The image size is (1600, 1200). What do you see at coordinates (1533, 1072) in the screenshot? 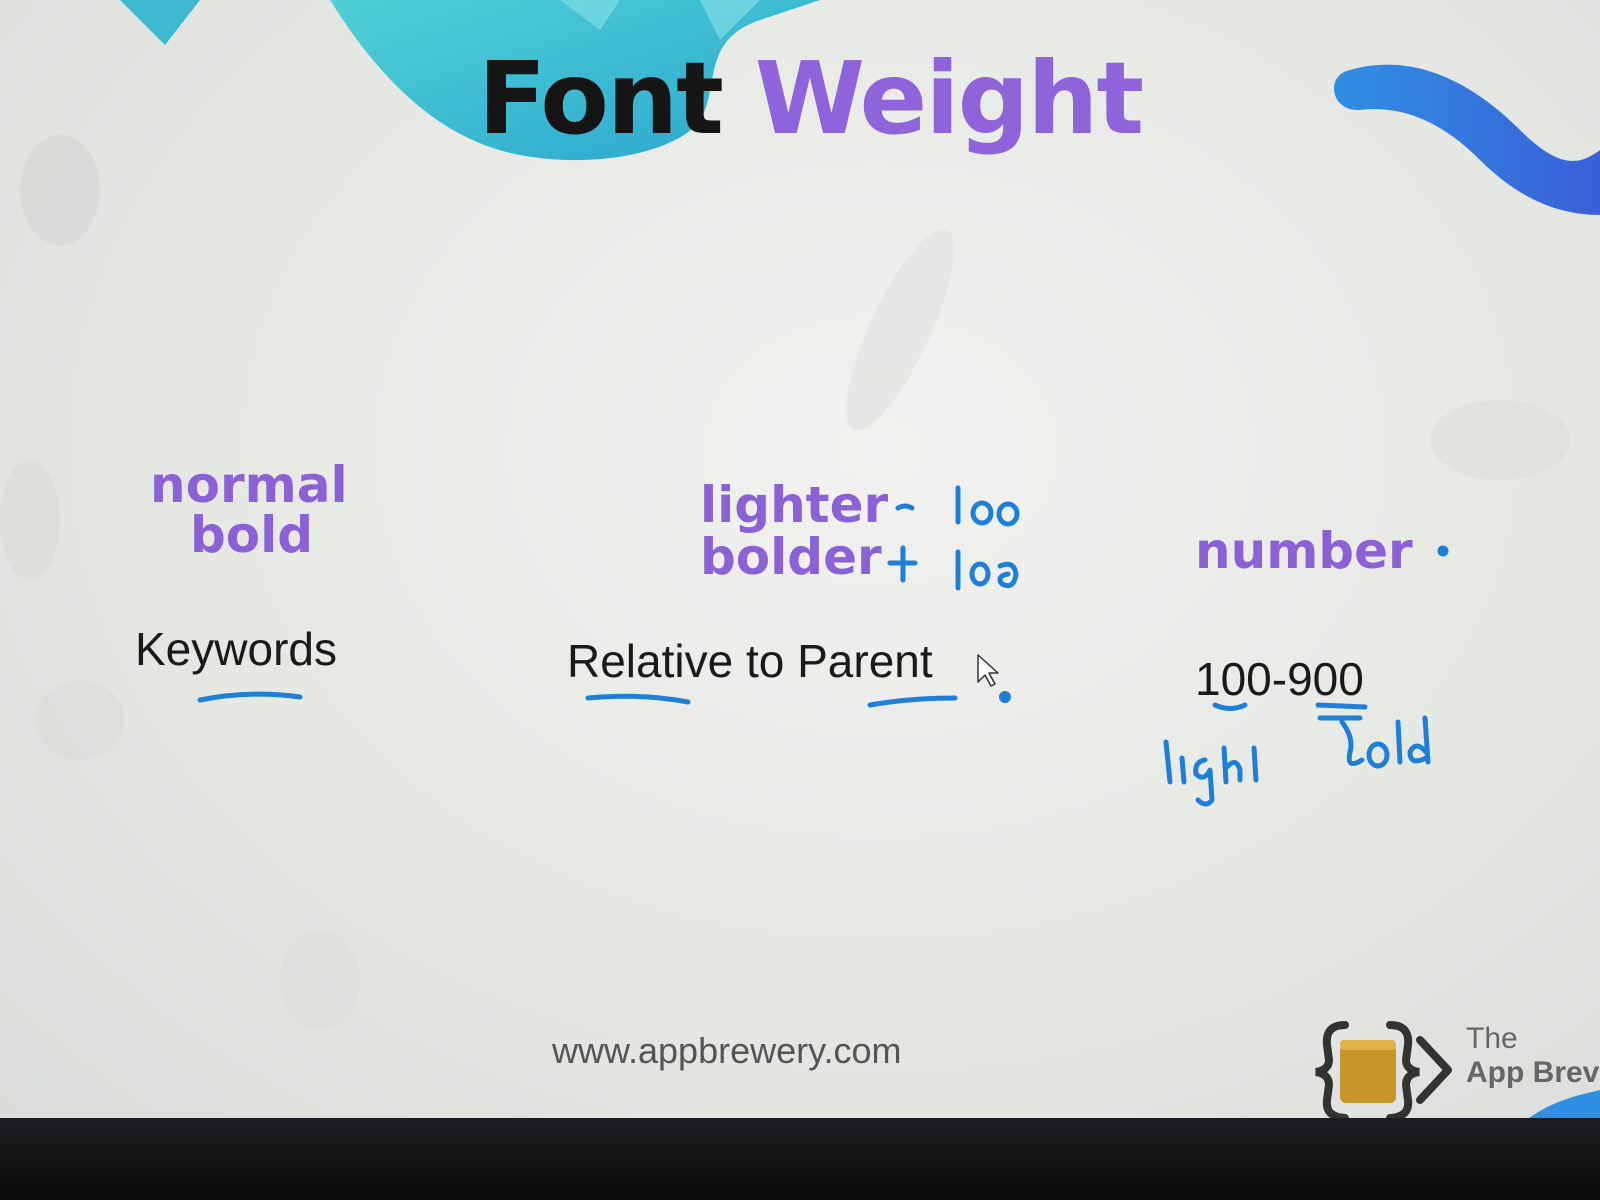
I see `logo-line-app-brewery: App Brev` at bounding box center [1533, 1072].